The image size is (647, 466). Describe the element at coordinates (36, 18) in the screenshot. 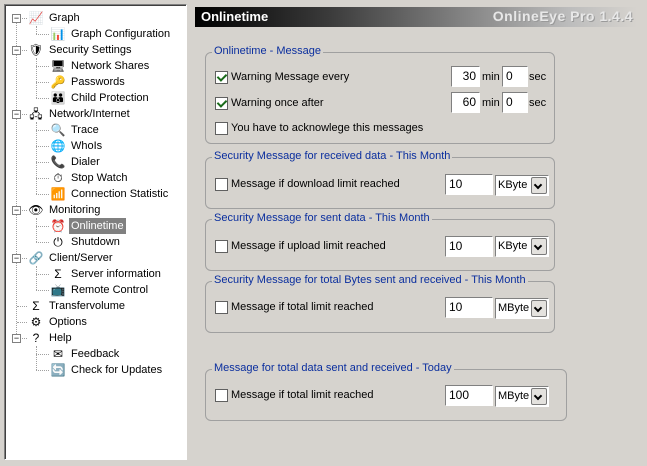

I see `graph-icon: 📈` at that location.